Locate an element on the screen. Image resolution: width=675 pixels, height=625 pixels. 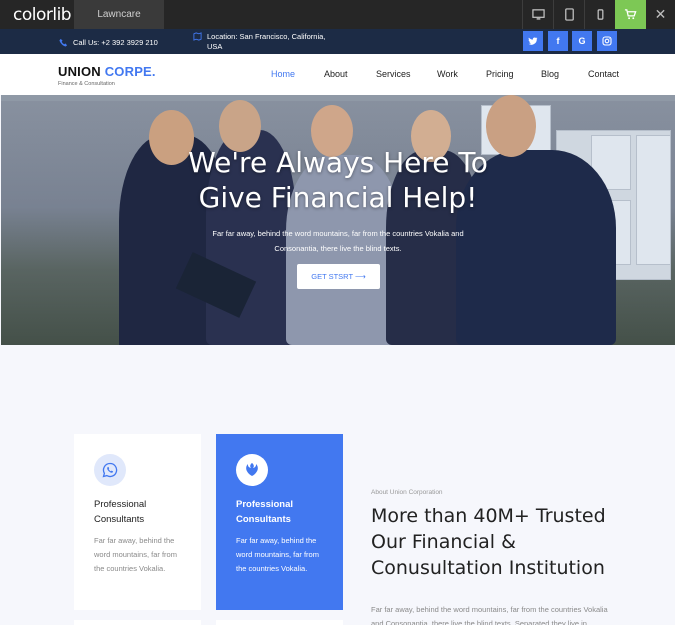
nav-about: About is located at coordinates (336, 74).